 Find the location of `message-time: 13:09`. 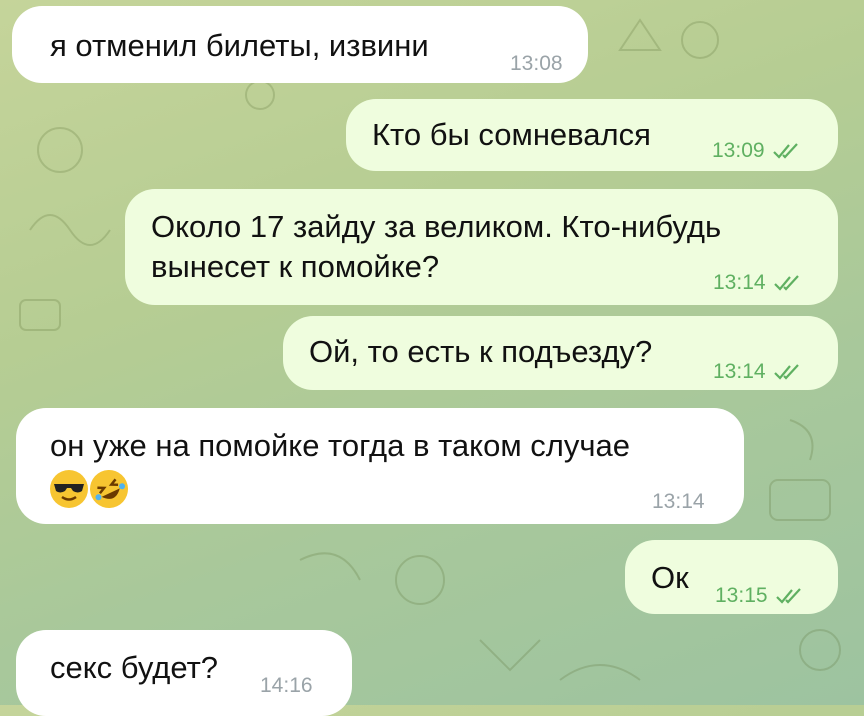

message-time: 13:09 is located at coordinates (757, 151).